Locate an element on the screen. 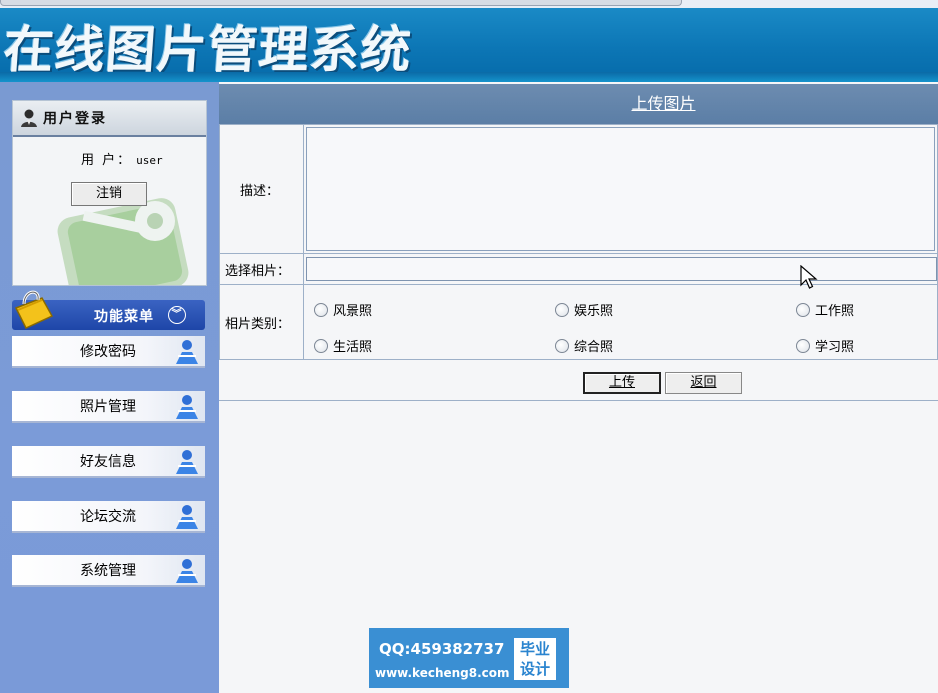 This screenshot has width=938, height=693. description-cell is located at coordinates (620, 189).